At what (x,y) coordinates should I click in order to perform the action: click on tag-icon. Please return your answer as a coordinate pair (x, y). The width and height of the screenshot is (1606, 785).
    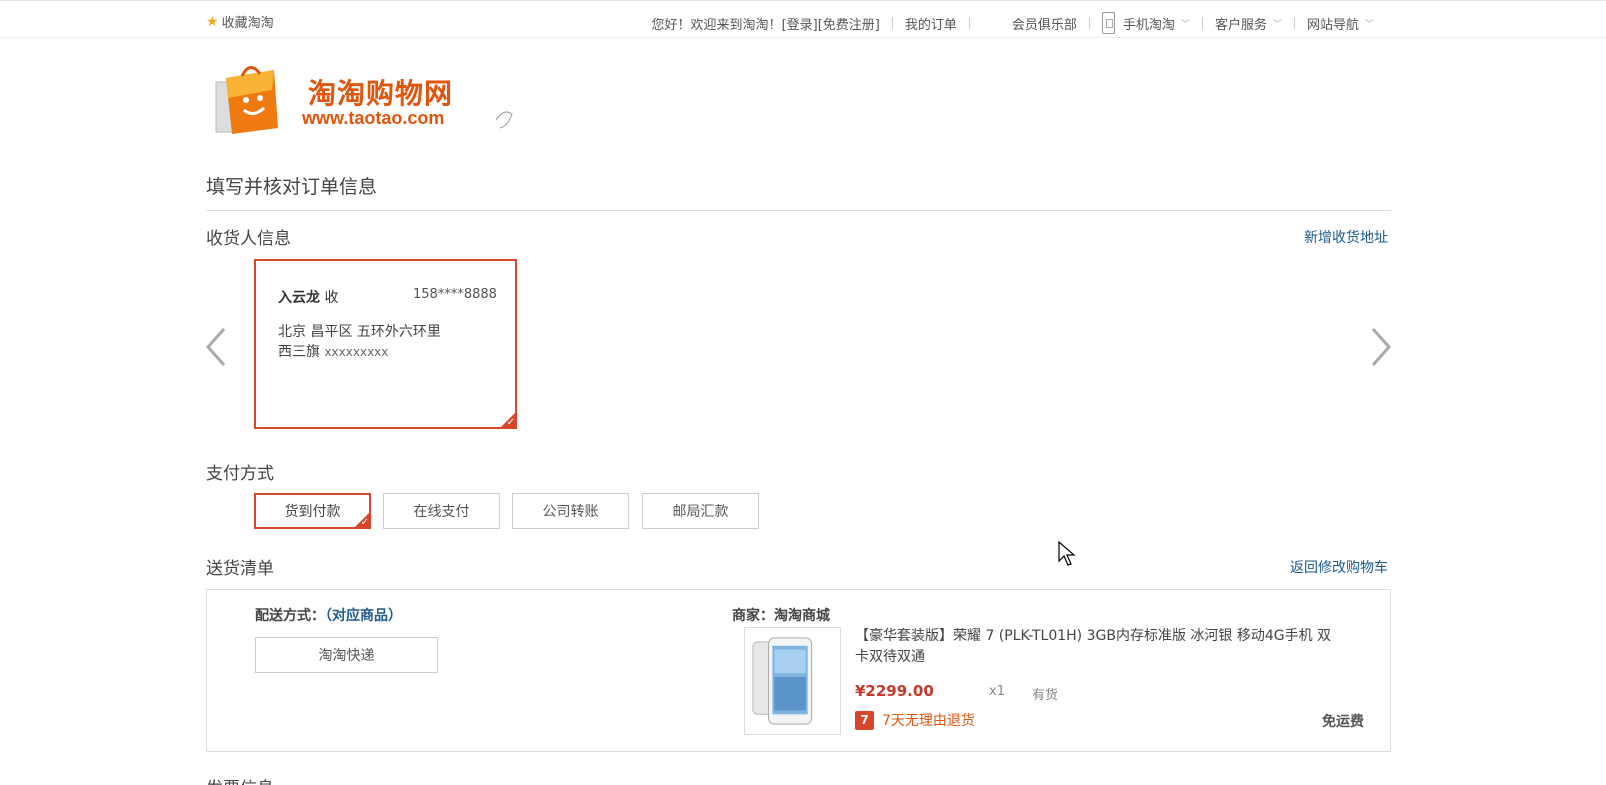
    Looking at the image, I should click on (504, 120).